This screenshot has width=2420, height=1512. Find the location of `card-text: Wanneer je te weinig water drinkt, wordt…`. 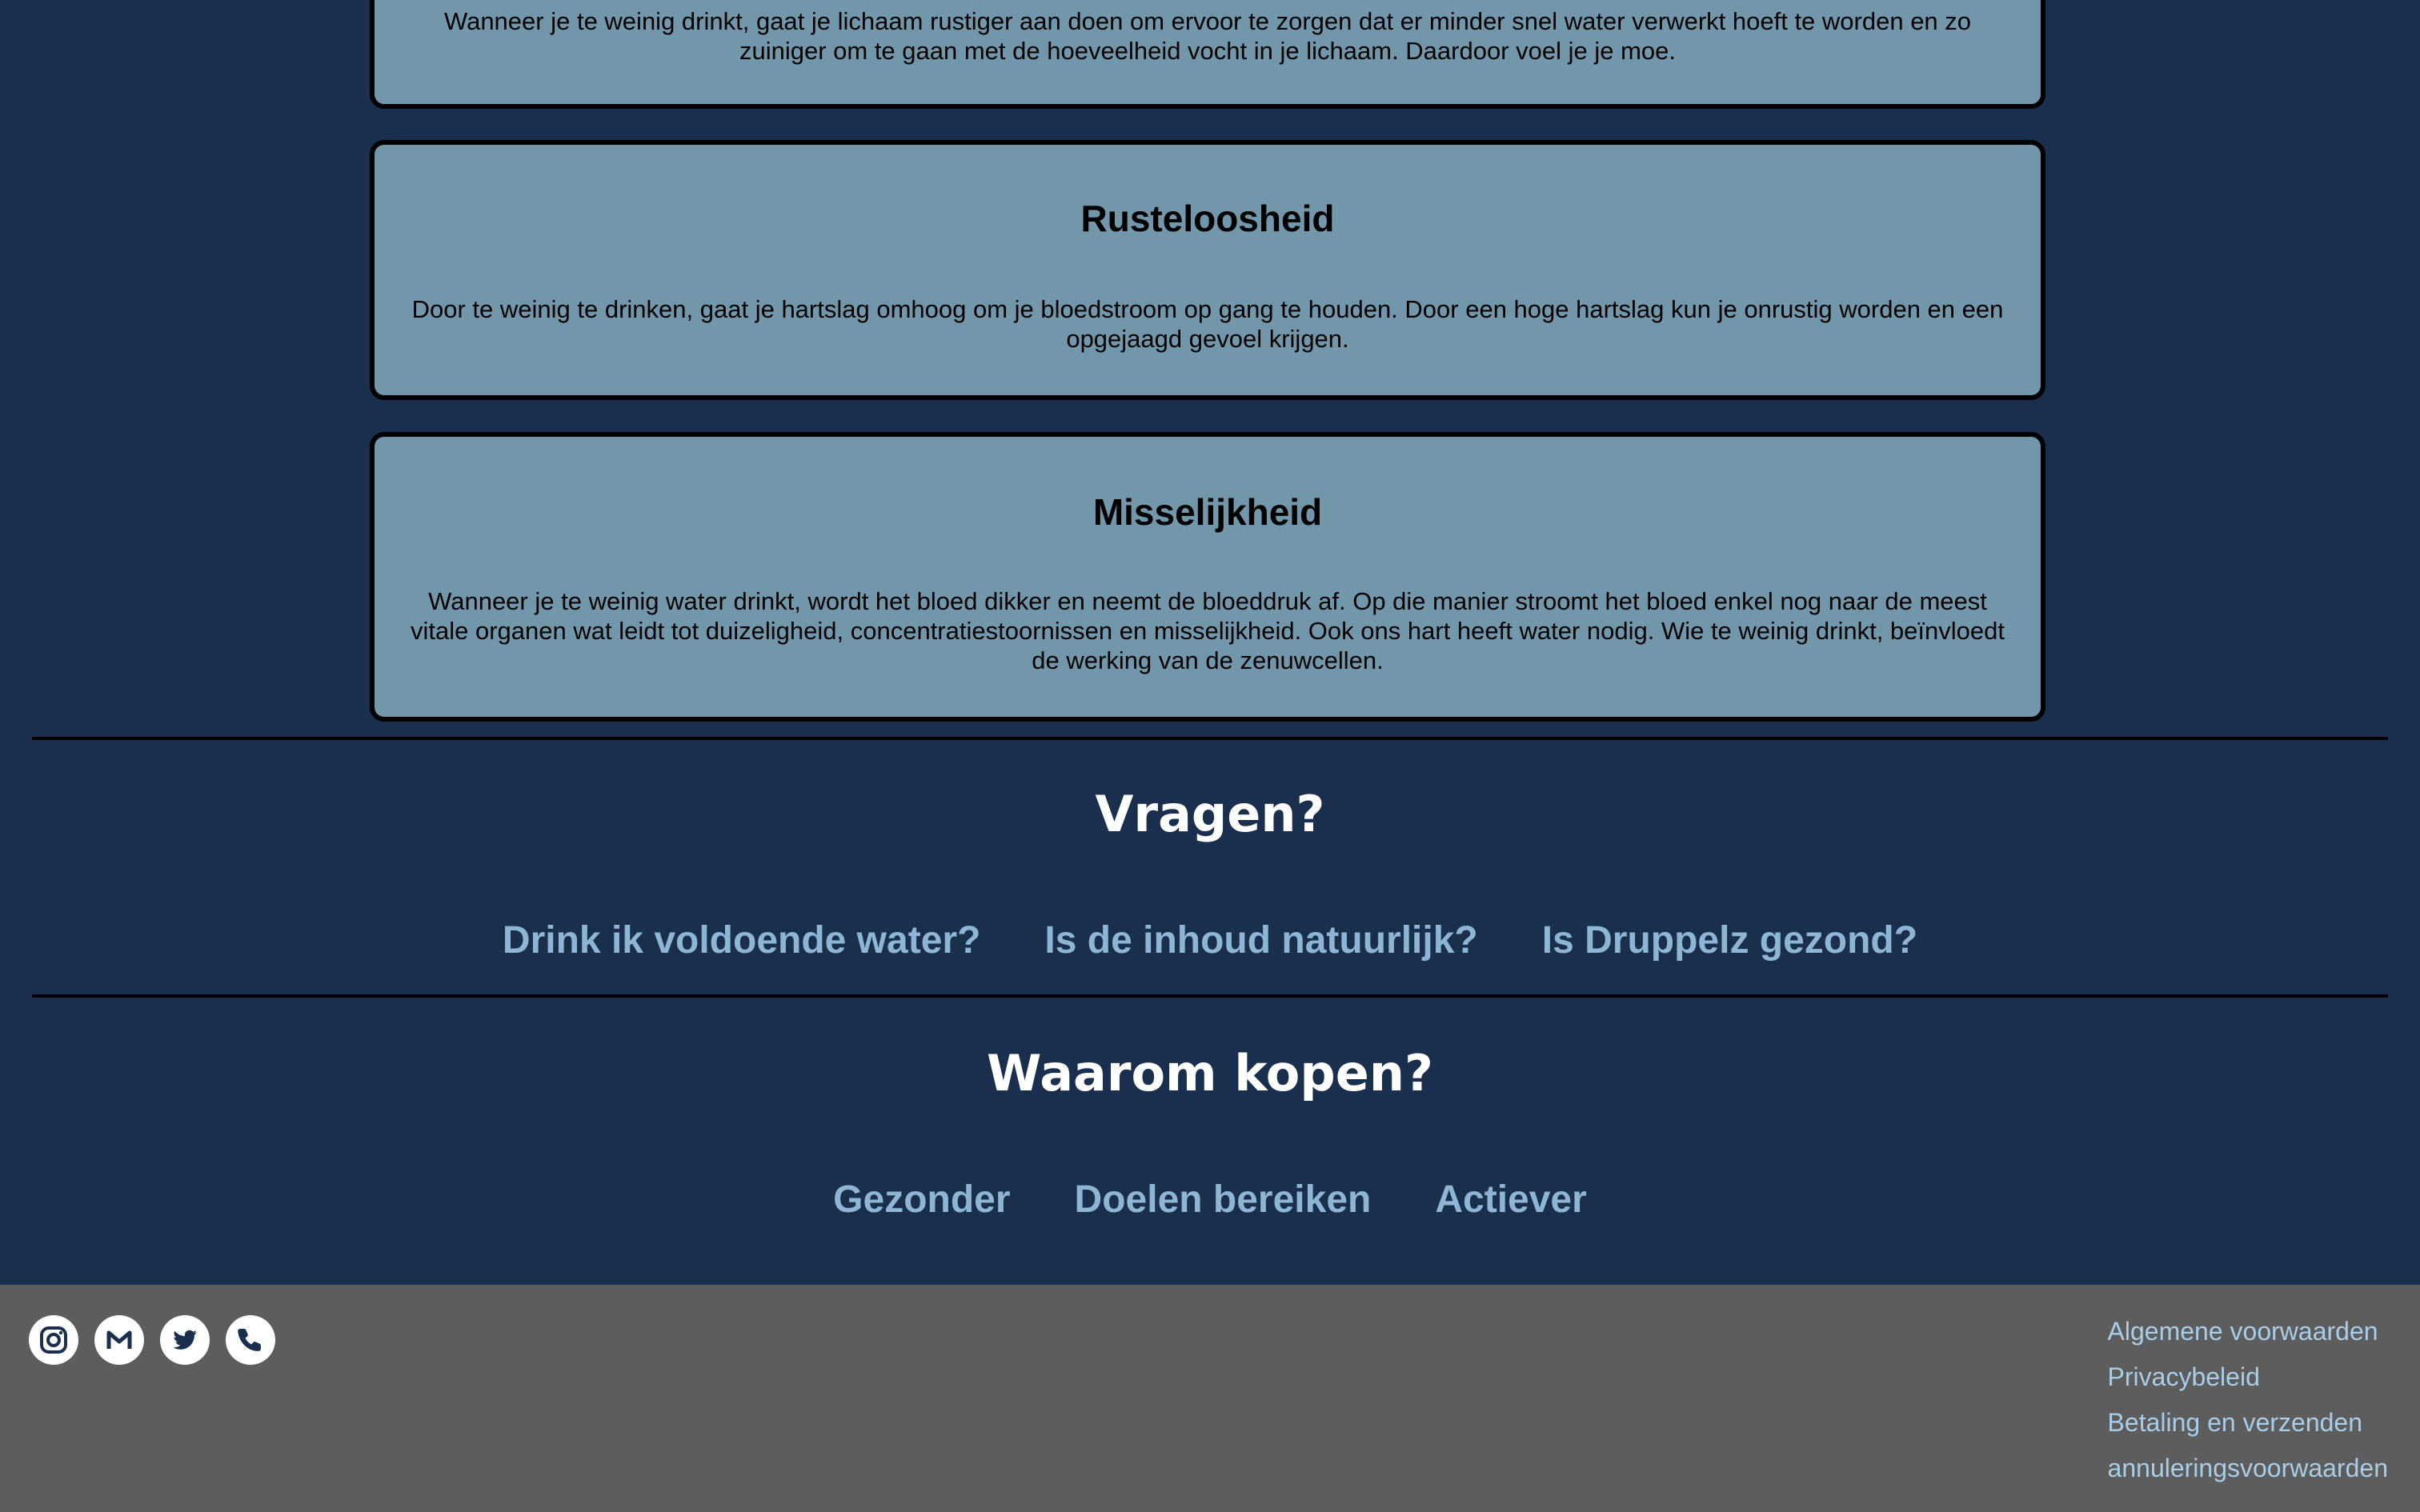

card-text: Wanneer je te weinig water drinkt, wordt… is located at coordinates (1208, 630).